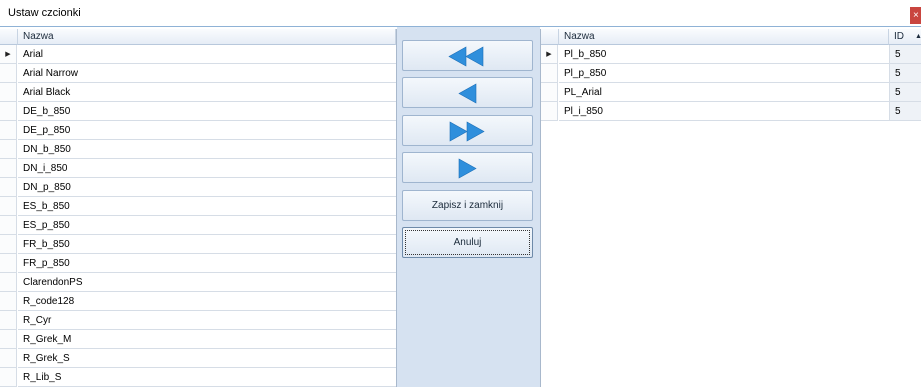  I want to click on sort-ascending-icon: ▲, so click(918, 36).